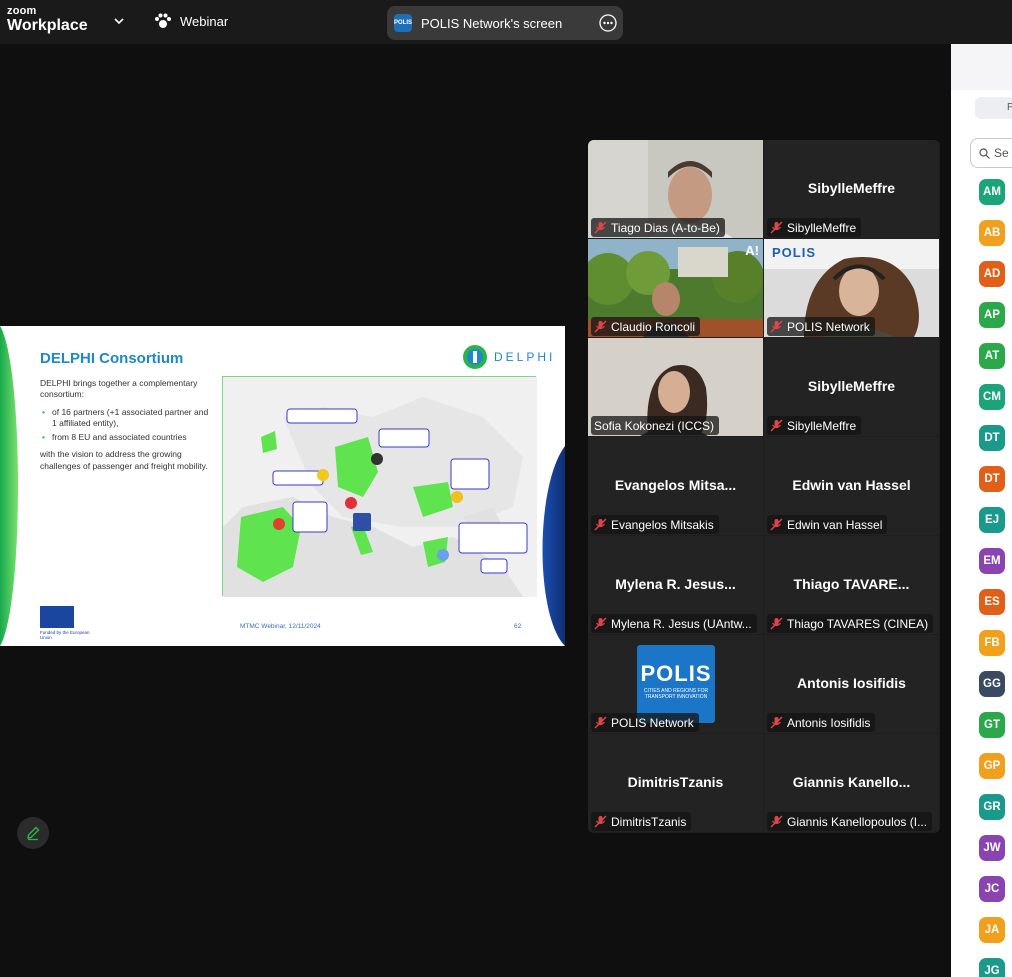 This screenshot has width=1012, height=977. I want to click on slide-page-number: 62, so click(518, 626).